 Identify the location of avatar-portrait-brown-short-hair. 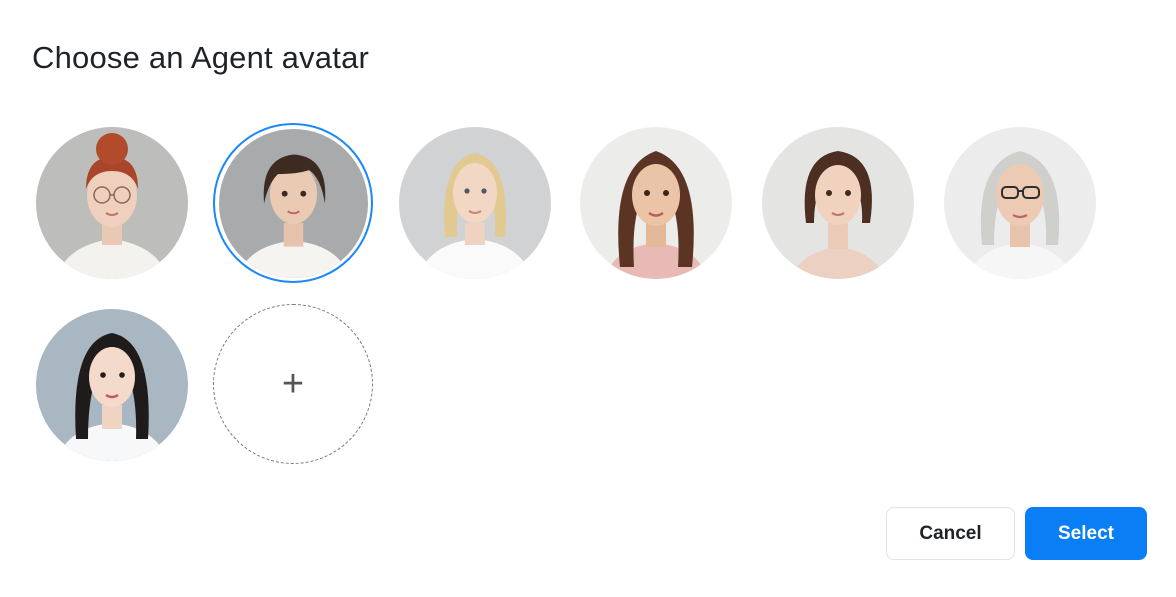
(293, 203).